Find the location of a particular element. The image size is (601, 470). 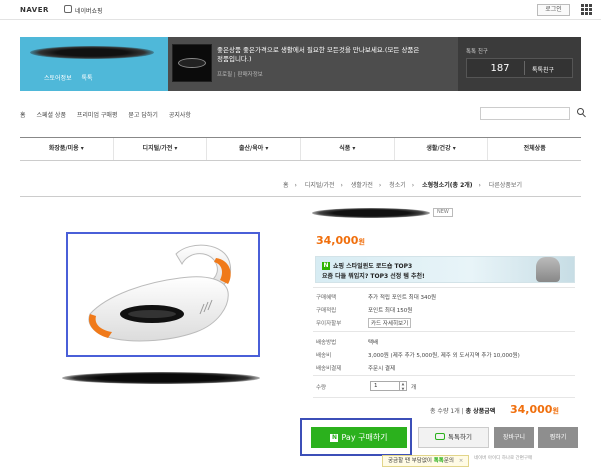

shipping-fee-label: 배송비 is located at coordinates (324, 356).